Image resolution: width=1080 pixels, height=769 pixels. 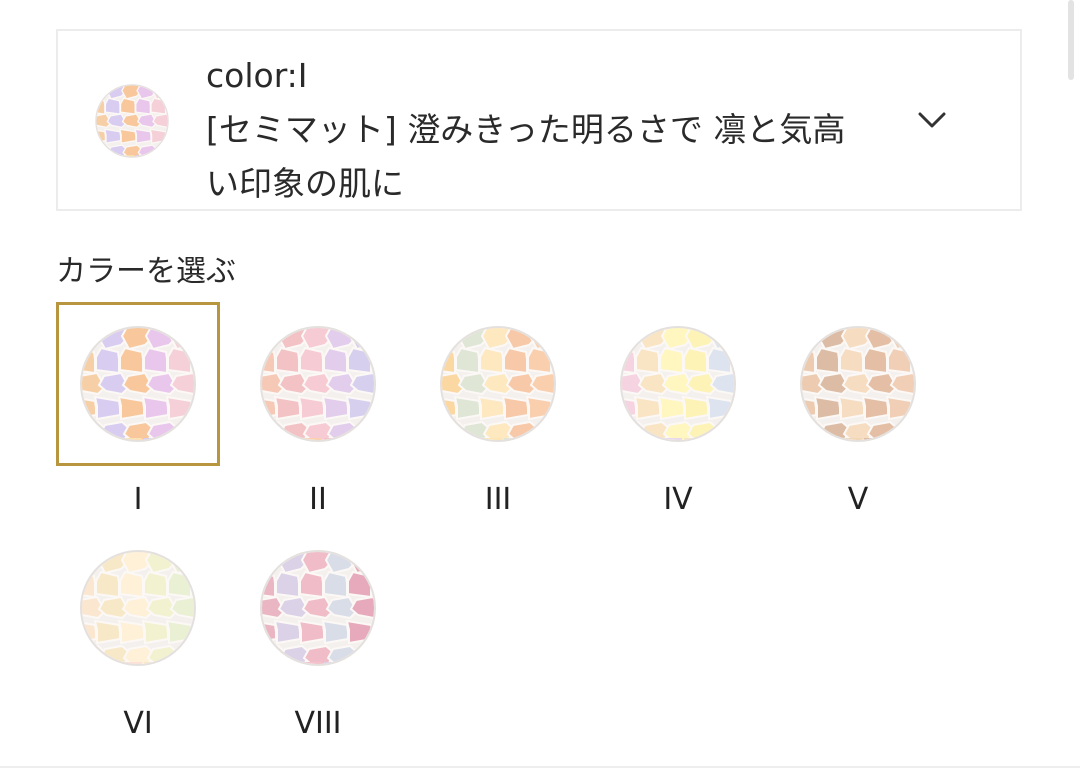 What do you see at coordinates (858, 500) in the screenshot?
I see `color-swatch-label: V` at bounding box center [858, 500].